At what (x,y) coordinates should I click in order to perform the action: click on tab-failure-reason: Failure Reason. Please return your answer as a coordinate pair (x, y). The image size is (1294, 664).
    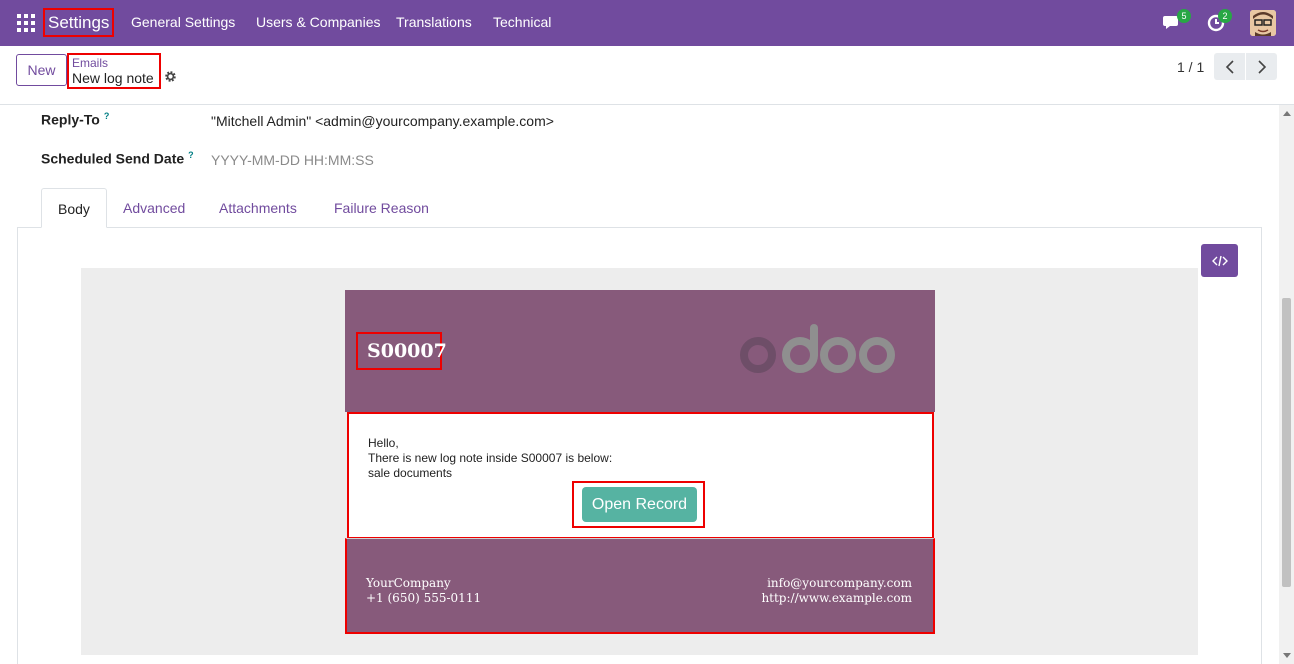
    Looking at the image, I should click on (381, 208).